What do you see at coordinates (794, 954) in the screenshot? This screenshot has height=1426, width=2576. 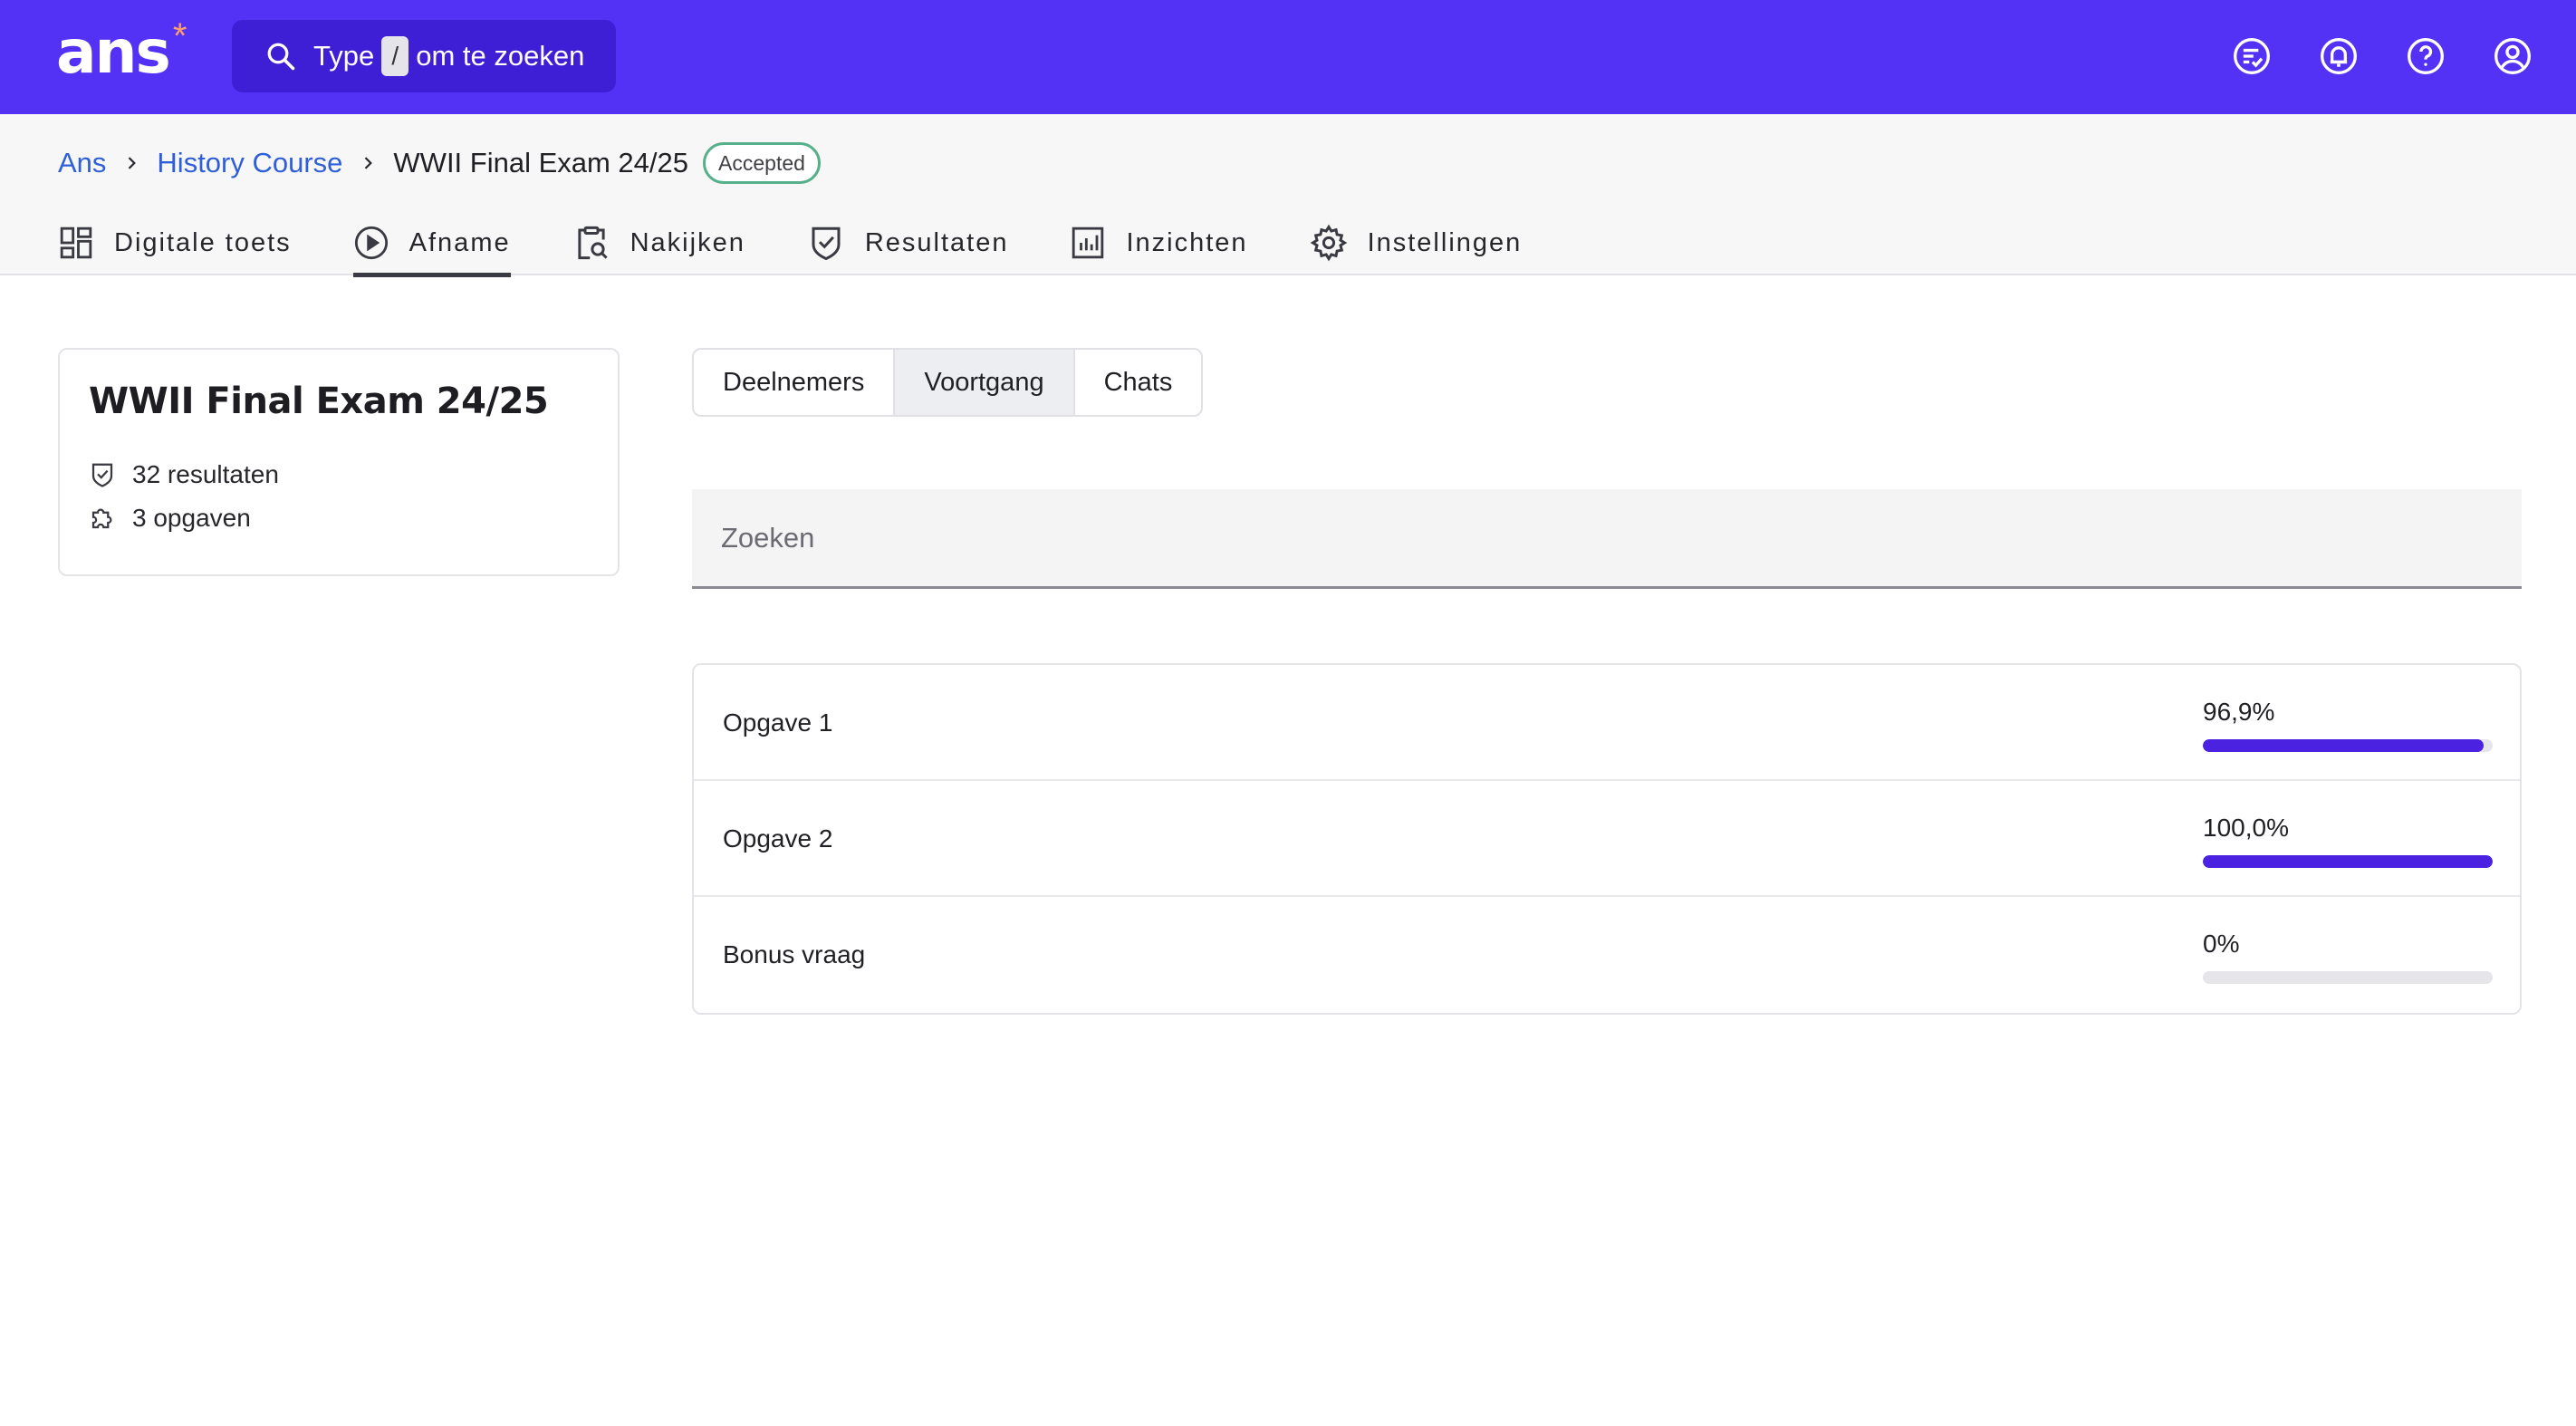 I see `question-label: Bonus vraag` at bounding box center [794, 954].